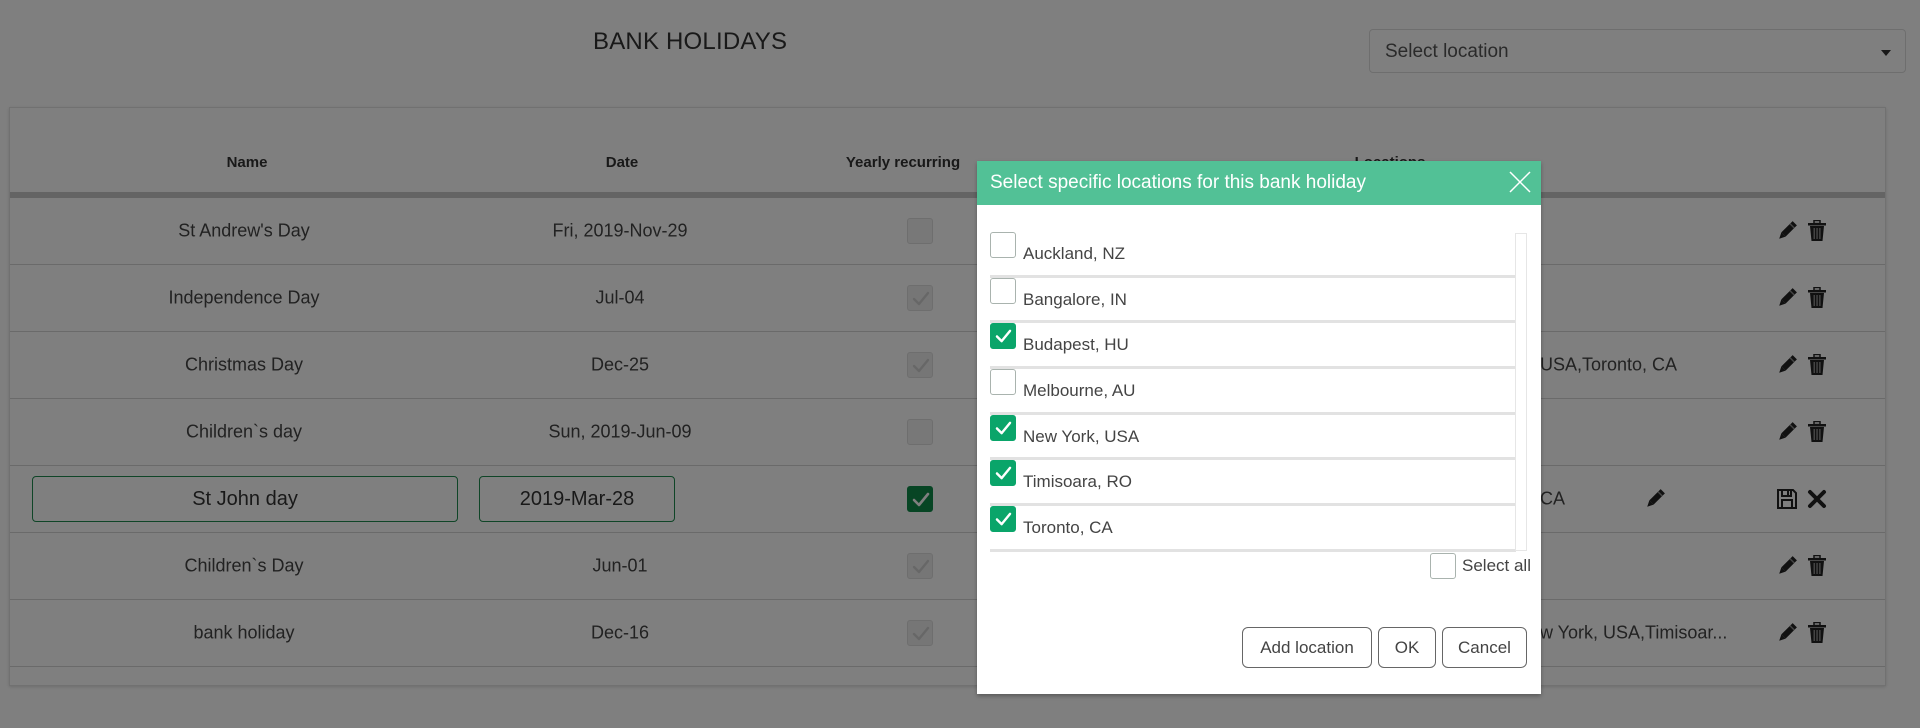 Image resolution: width=1920 pixels, height=728 pixels. I want to click on location-item: Budapest, HU, so click(1253, 346).